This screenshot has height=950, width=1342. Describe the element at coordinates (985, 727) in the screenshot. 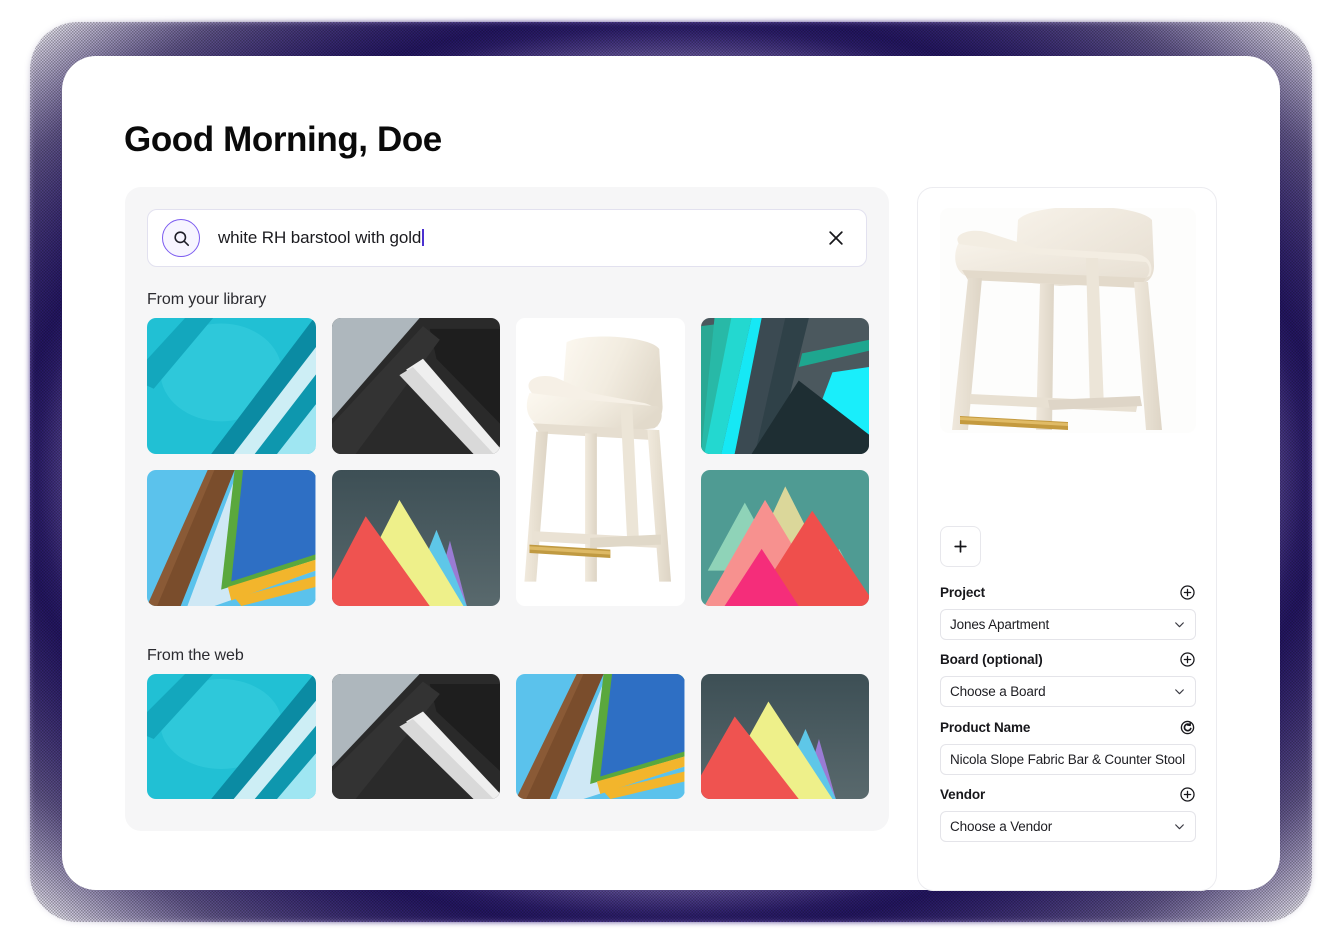

I see `field-product-name-label: Product Name` at that location.